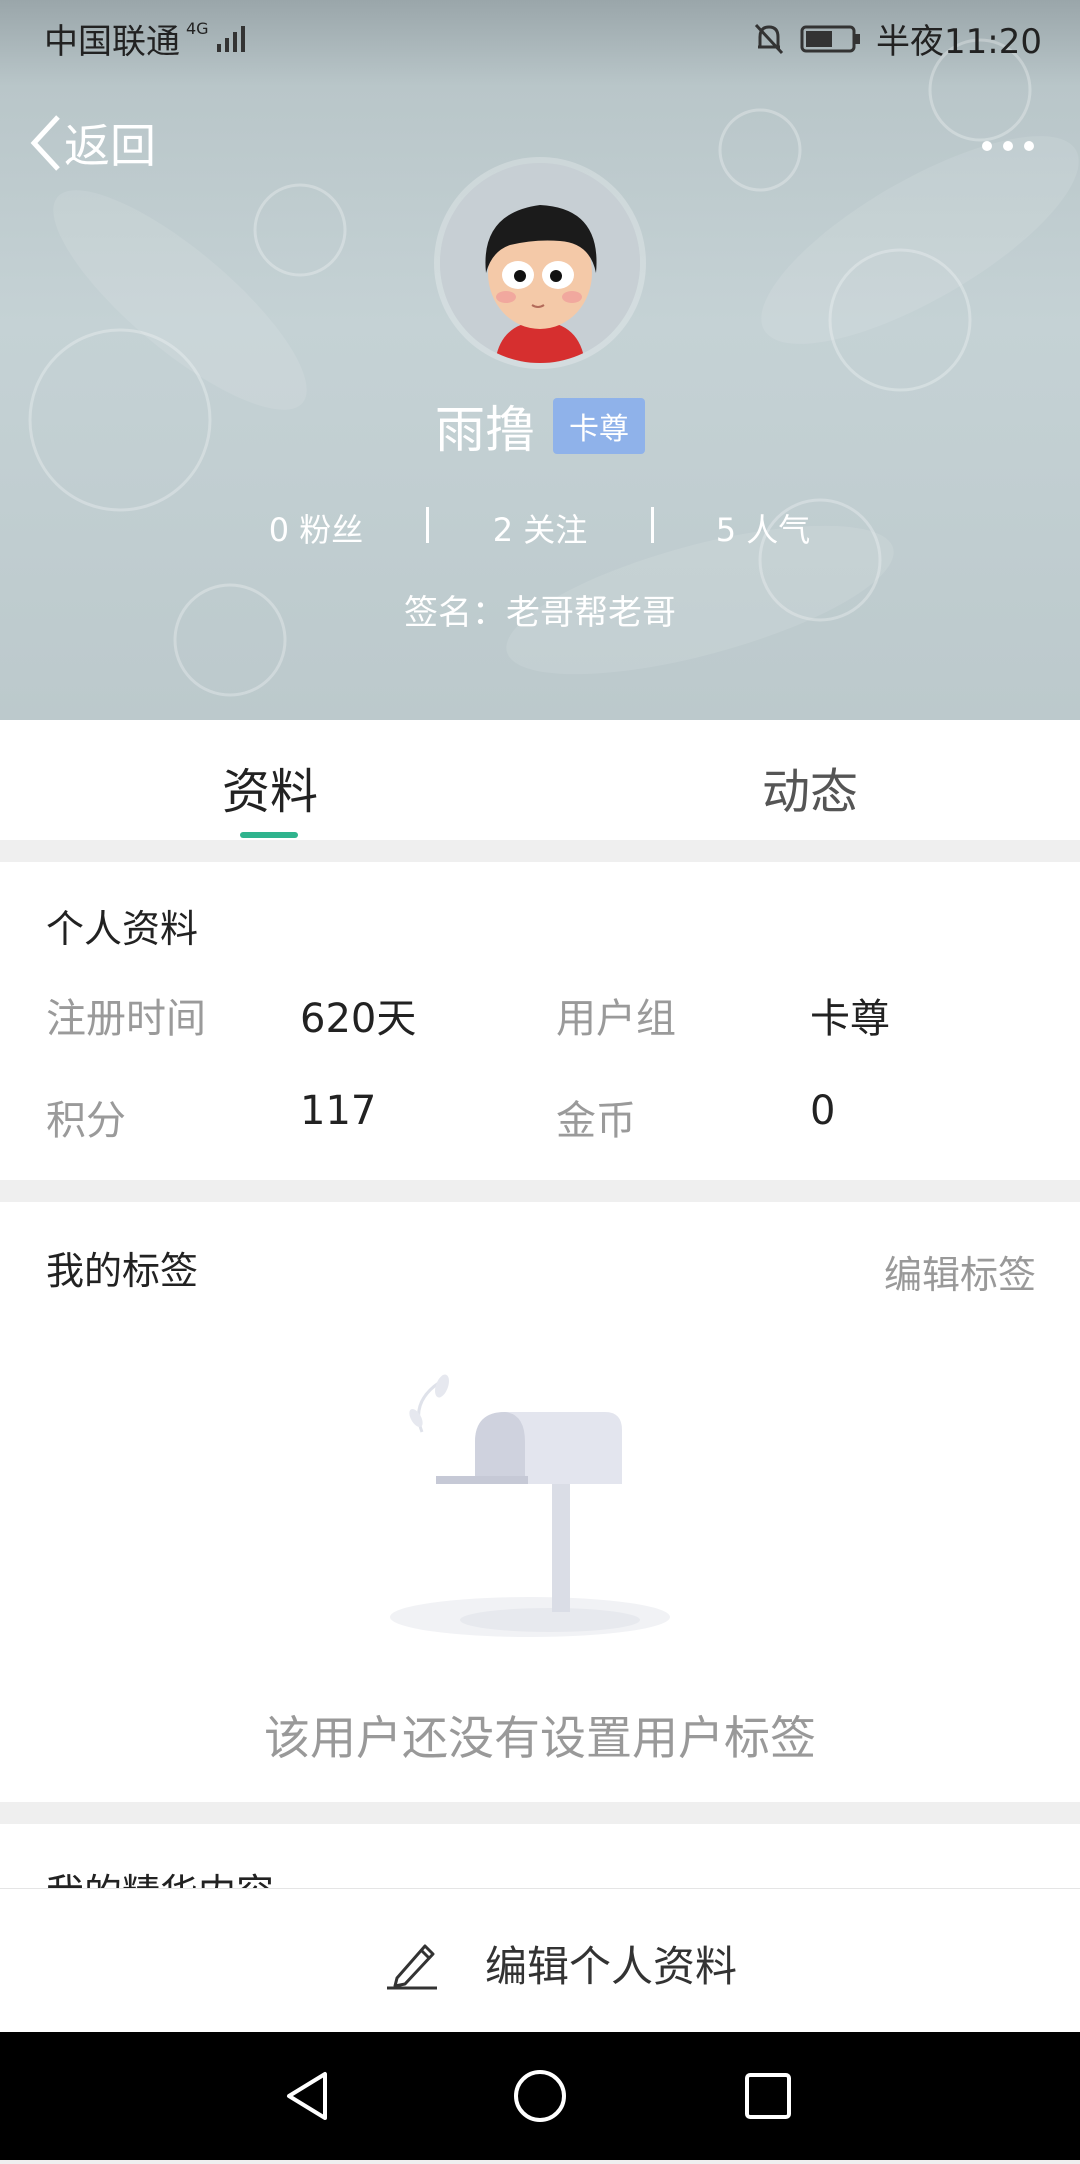 Image resolution: width=1080 pixels, height=2164 pixels. I want to click on name-row: 雨撸 卡尊, so click(540, 426).